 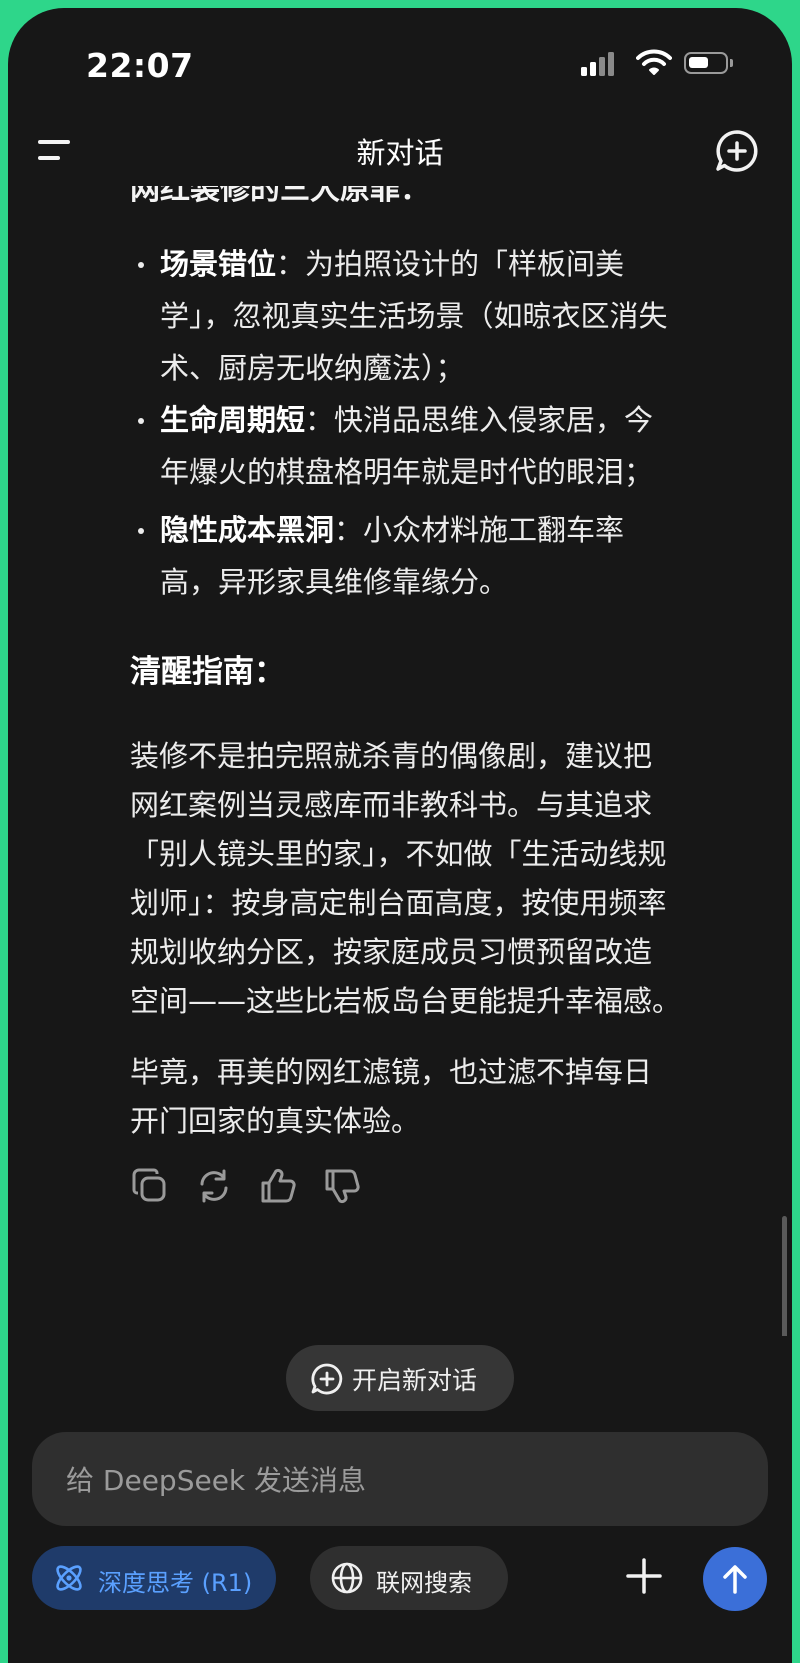 What do you see at coordinates (430, 446) in the screenshot?
I see `list-item: 生命周期短：快消品思维入侵家居，今 年爆火的棋盘格明年就是时代的眼泪；` at bounding box center [430, 446].